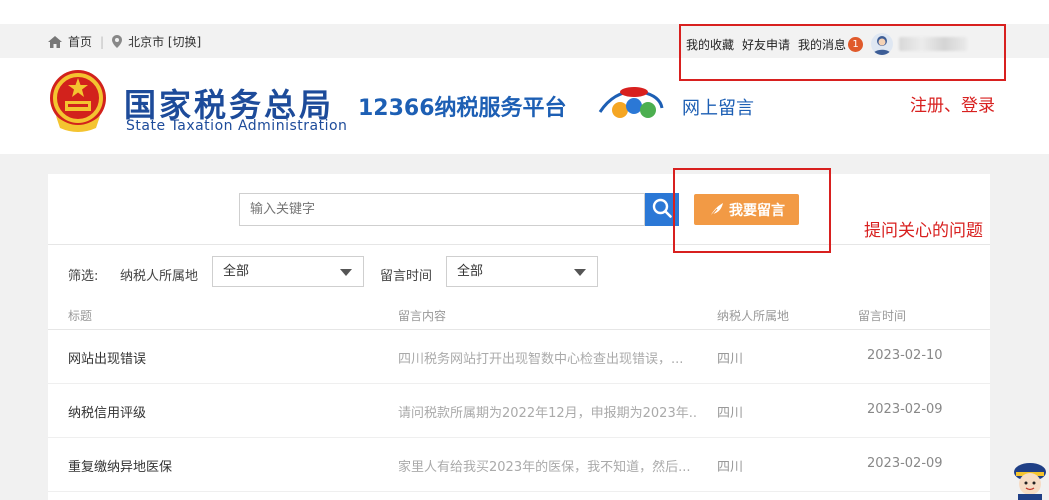 This screenshot has height=500, width=1049. I want to click on city-switch-link: 北京市 [切换], so click(164, 41).